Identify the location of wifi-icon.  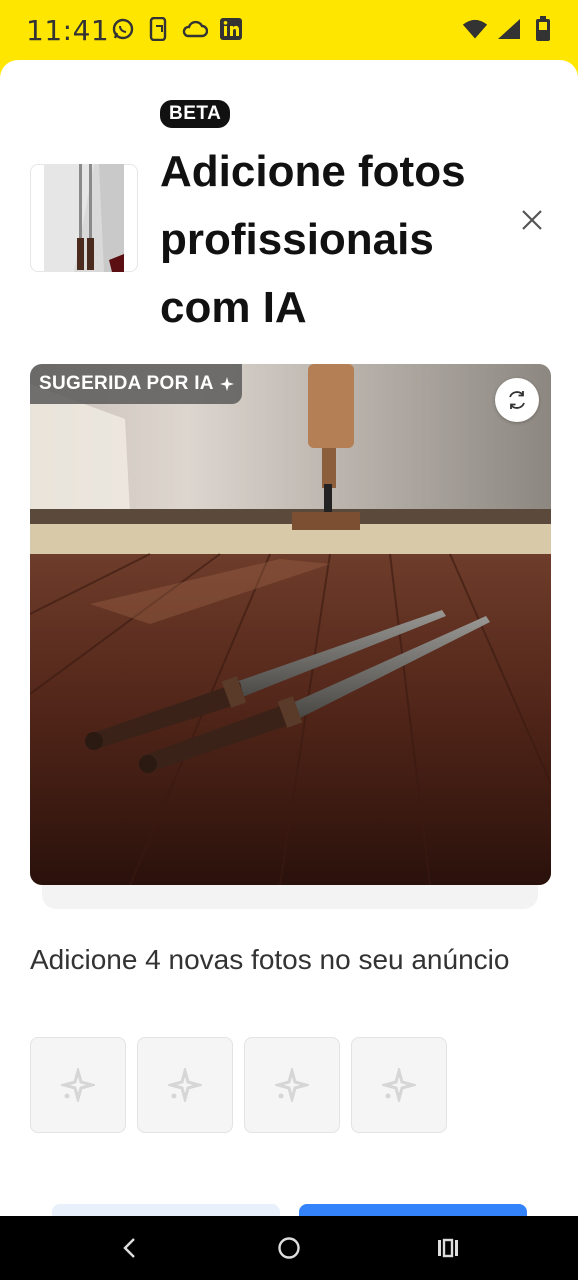
(475, 29).